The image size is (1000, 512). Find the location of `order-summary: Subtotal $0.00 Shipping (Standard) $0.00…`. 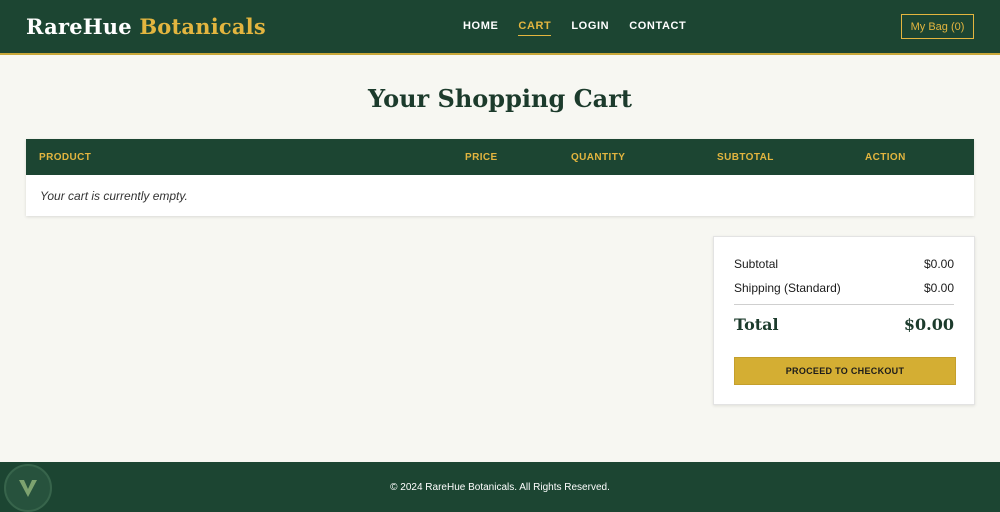

order-summary: Subtotal $0.00 Shipping (Standard) $0.00… is located at coordinates (844, 320).